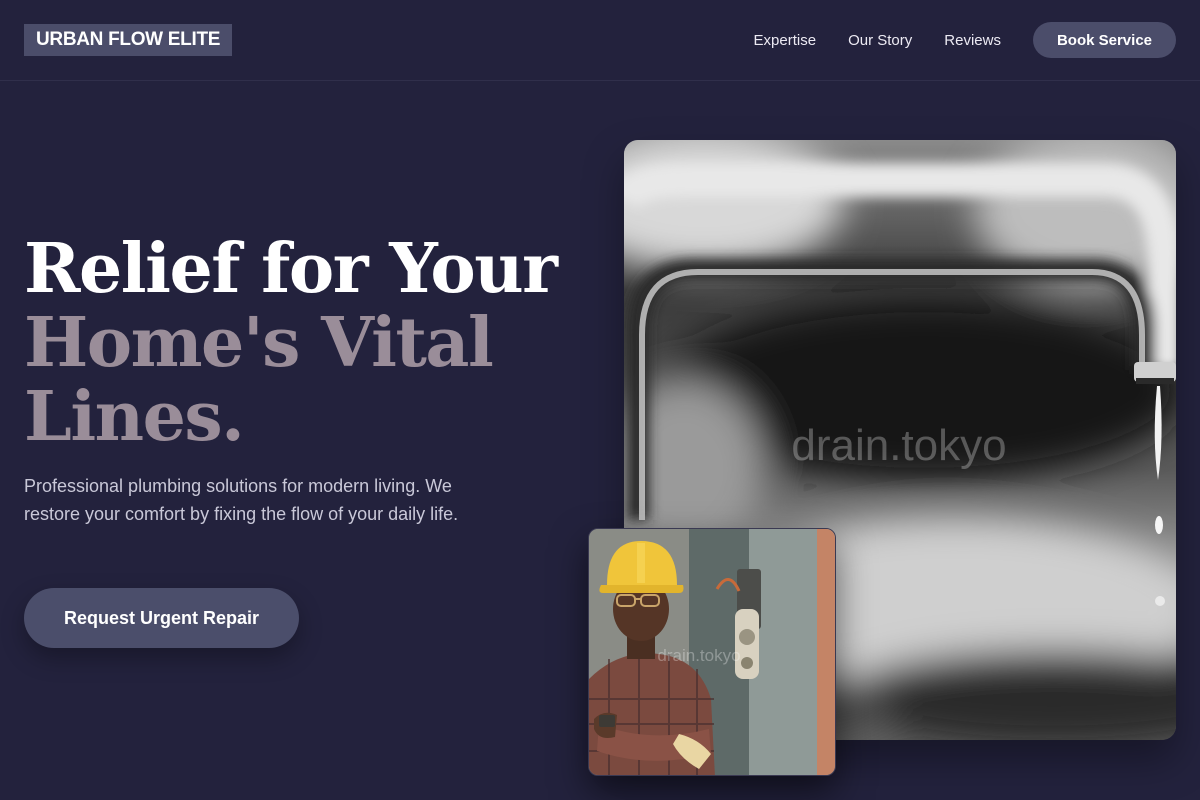 This screenshot has height=800, width=1200. I want to click on main-photo-watermark: drain.tokyo, so click(898, 445).